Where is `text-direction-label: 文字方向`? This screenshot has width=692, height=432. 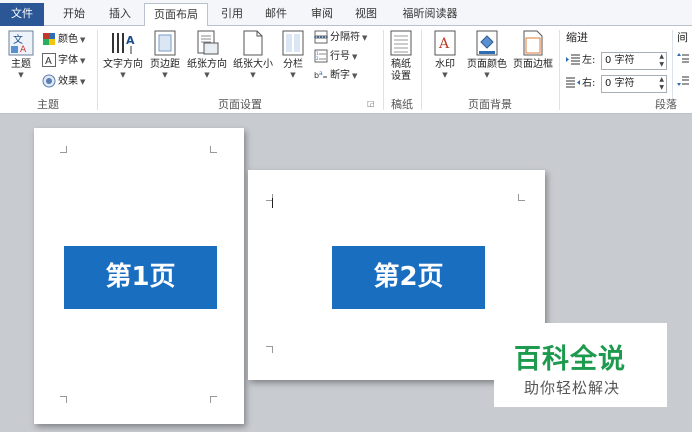 text-direction-label: 文字方向 is located at coordinates (123, 64).